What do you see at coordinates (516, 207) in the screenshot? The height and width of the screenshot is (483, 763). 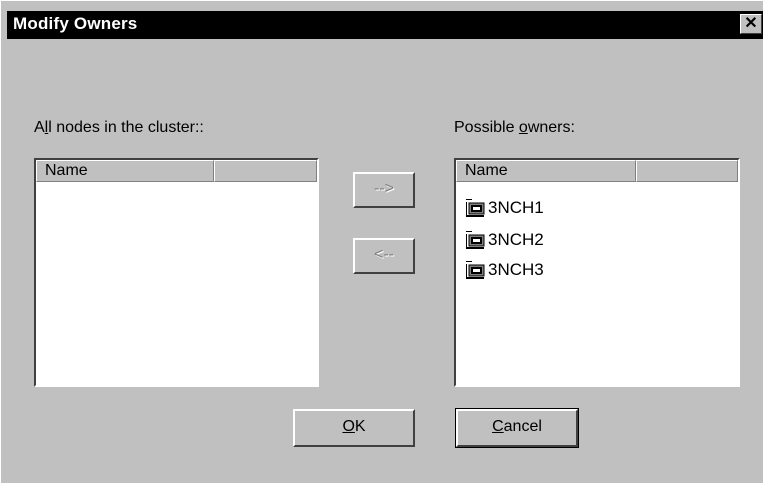 I see `node-name: 3NCH1` at bounding box center [516, 207].